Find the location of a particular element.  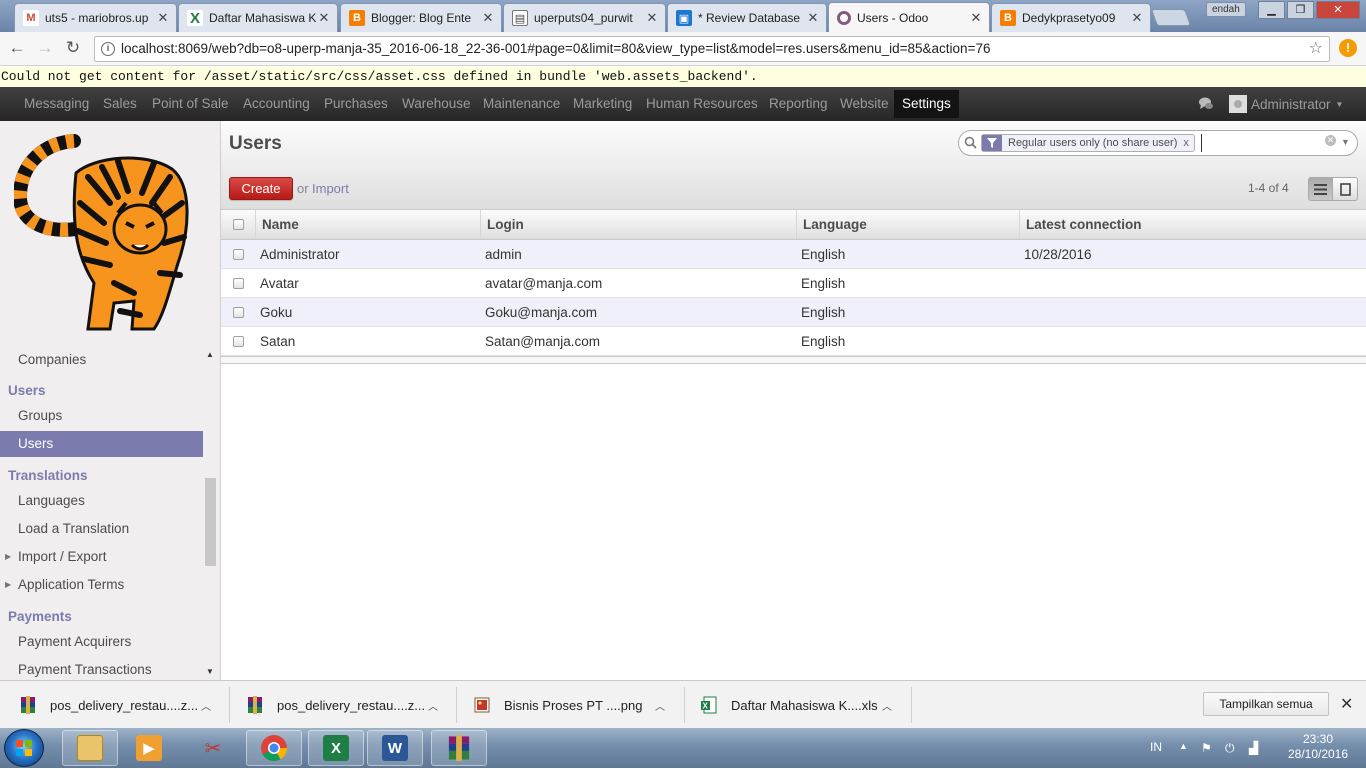

action-center-flag-icon: ⚑ is located at coordinates (1208, 748).